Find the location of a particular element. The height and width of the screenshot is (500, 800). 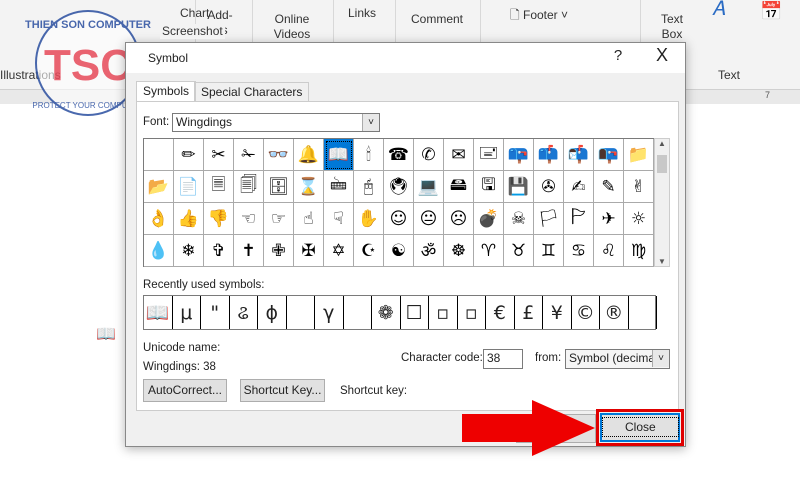

recent-symbol-cell: ❁ is located at coordinates (386, 312).